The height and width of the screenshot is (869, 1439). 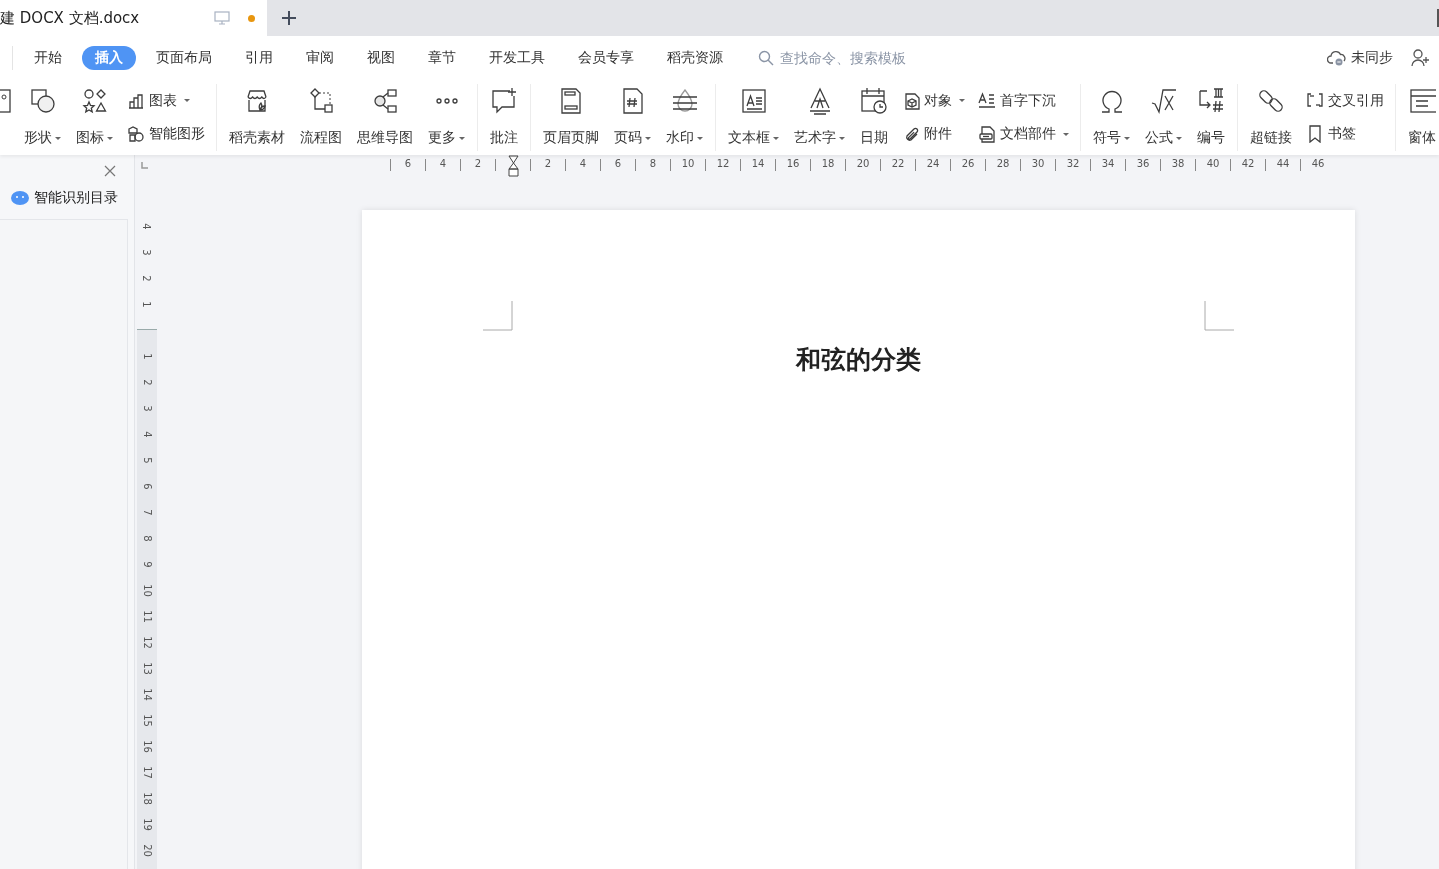 What do you see at coordinates (381, 58) in the screenshot?
I see `menu-tab: 视图` at bounding box center [381, 58].